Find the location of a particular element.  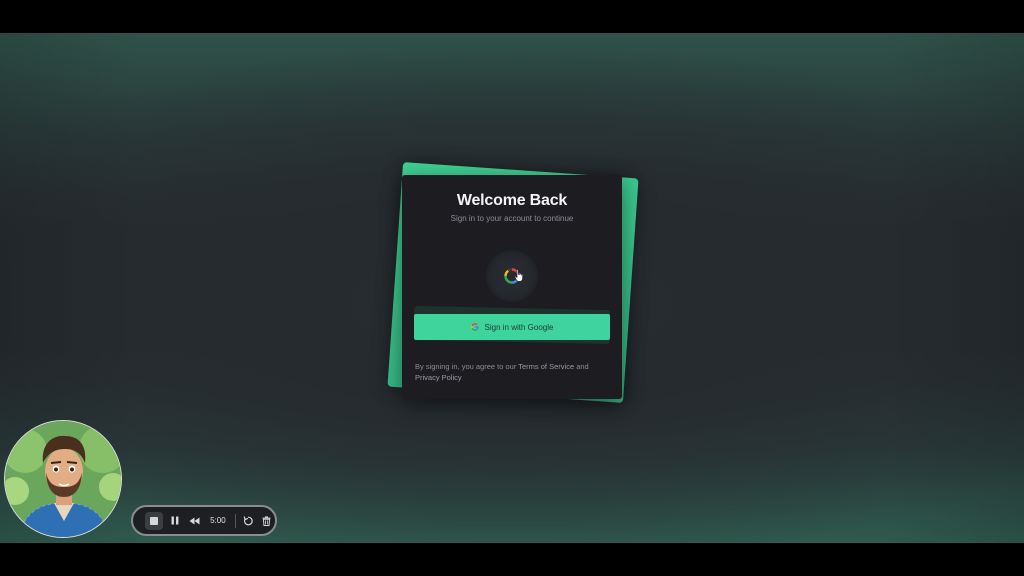

stop-icon is located at coordinates (153, 520).